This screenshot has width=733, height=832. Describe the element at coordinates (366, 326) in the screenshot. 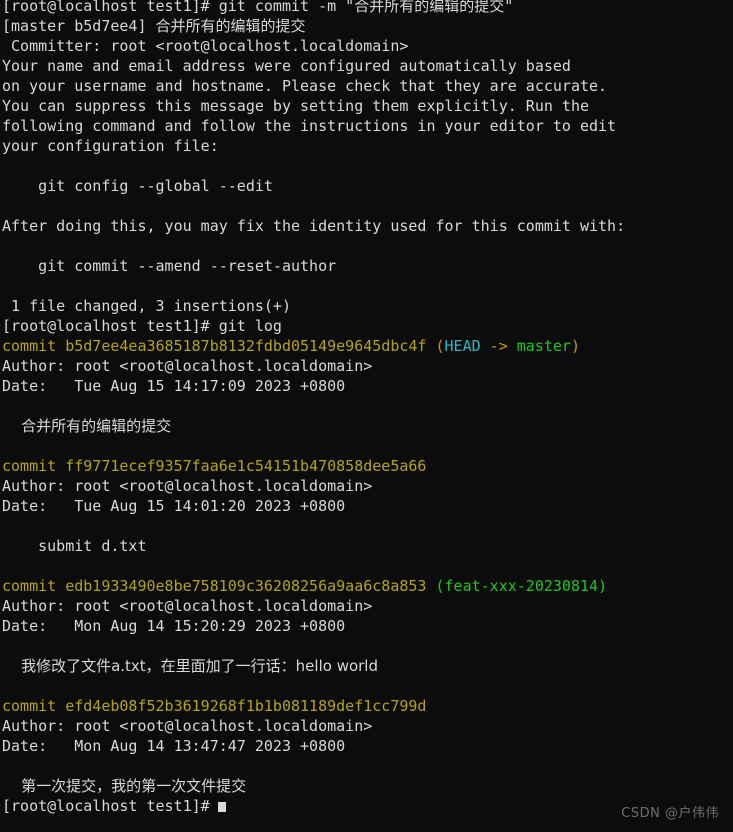

I see `prompt-line-git-log: [root@localhost test1]# git log` at that location.